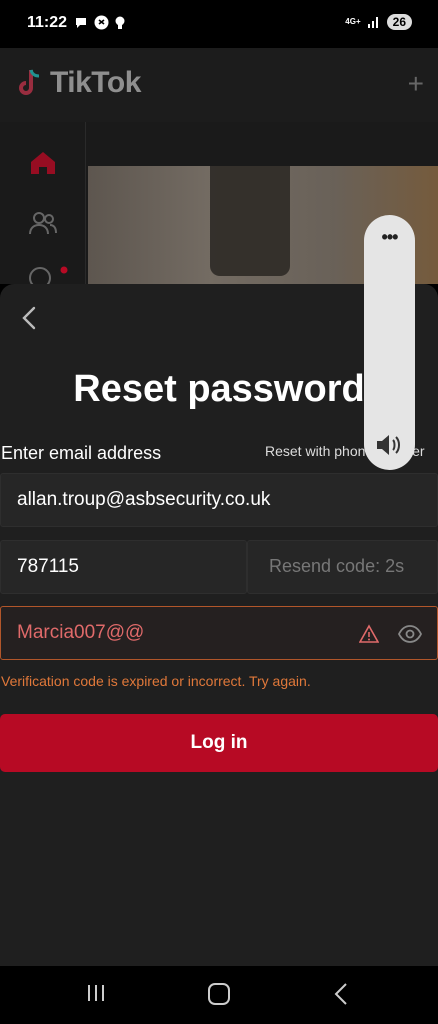 This screenshot has width=438, height=1024. I want to click on signal-icon, so click(372, 22).